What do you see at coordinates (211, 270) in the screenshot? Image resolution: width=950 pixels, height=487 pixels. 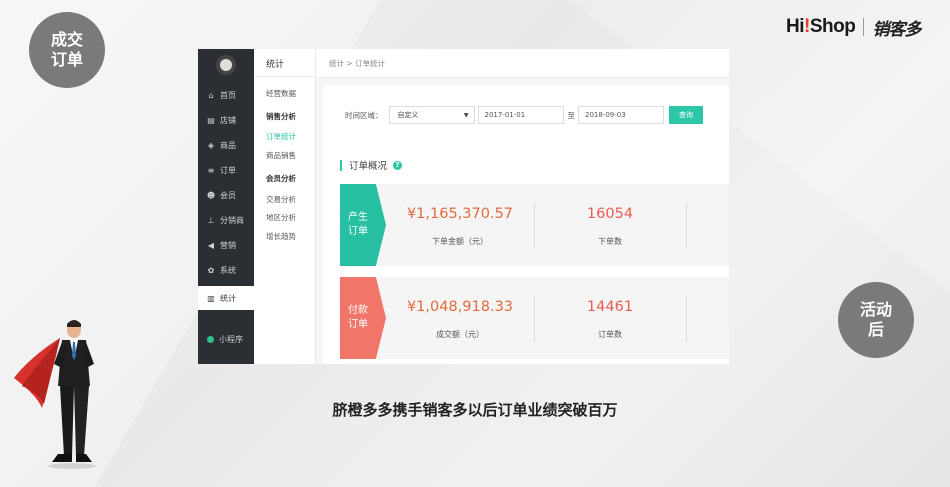 I see `gear-icon: ✿` at bounding box center [211, 270].